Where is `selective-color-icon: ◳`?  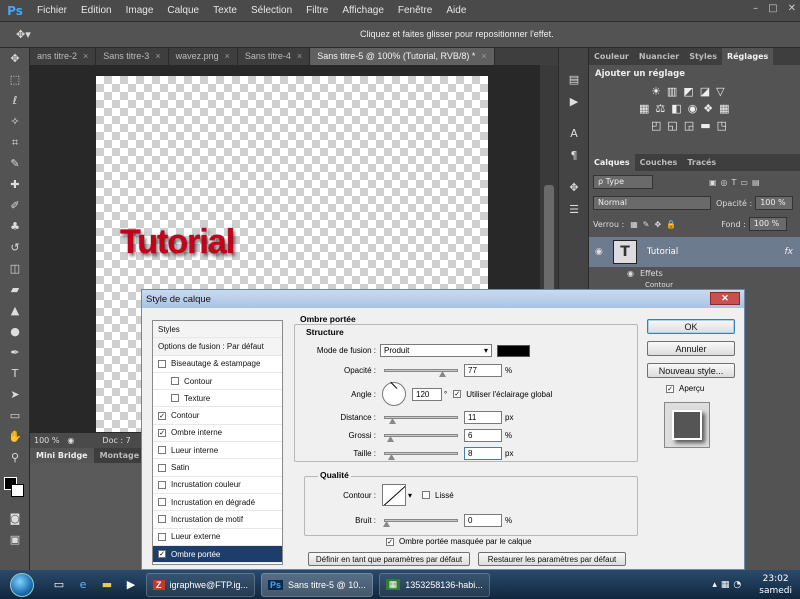
selective-color-icon: ◳ is located at coordinates (722, 125).